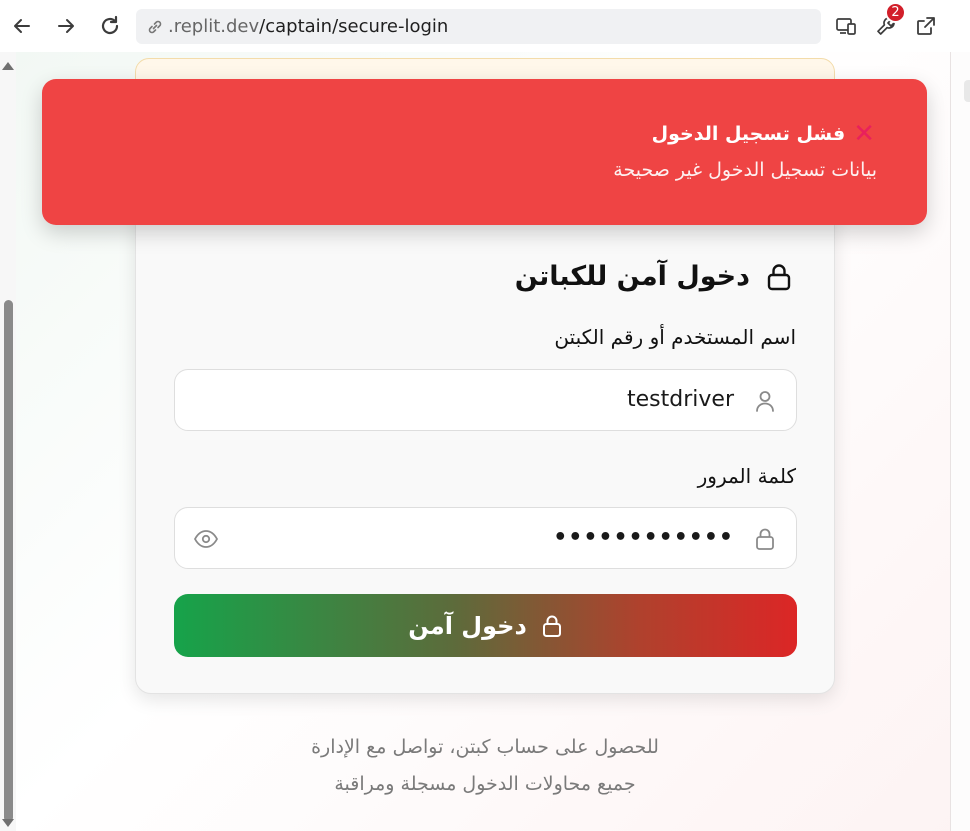  I want to click on forward-button, so click(66, 26).